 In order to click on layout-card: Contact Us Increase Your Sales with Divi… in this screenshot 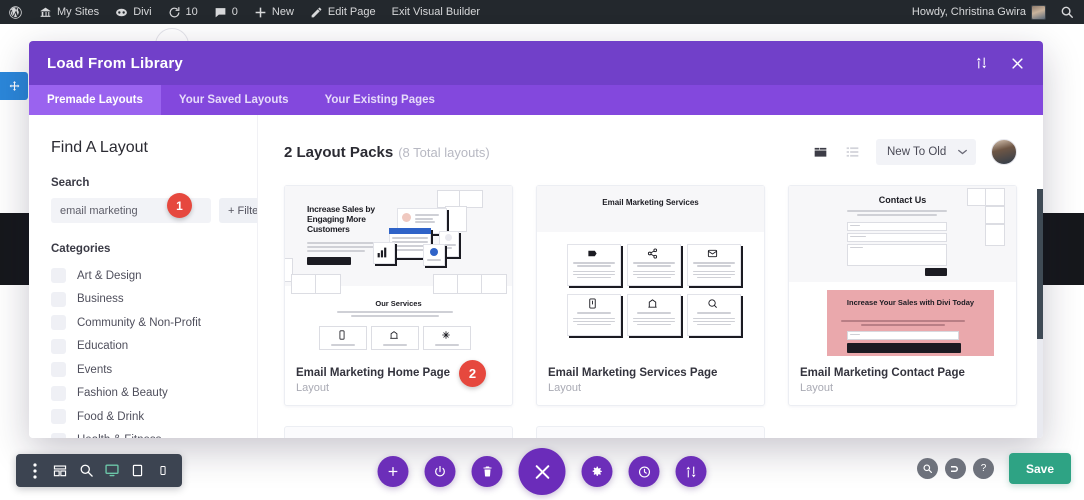, I will do `click(902, 295)`.